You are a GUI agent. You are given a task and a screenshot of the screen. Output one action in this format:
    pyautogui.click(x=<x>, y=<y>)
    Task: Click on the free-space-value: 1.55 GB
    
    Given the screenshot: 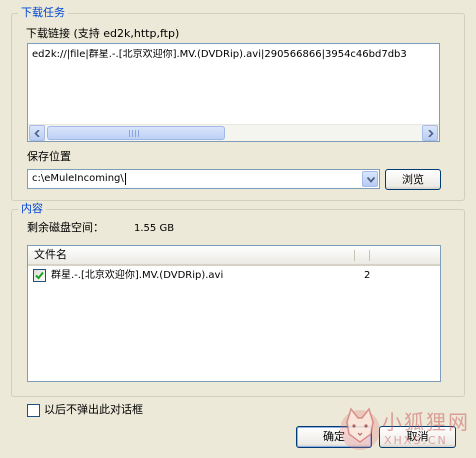 What is the action you would take?
    pyautogui.click(x=154, y=228)
    